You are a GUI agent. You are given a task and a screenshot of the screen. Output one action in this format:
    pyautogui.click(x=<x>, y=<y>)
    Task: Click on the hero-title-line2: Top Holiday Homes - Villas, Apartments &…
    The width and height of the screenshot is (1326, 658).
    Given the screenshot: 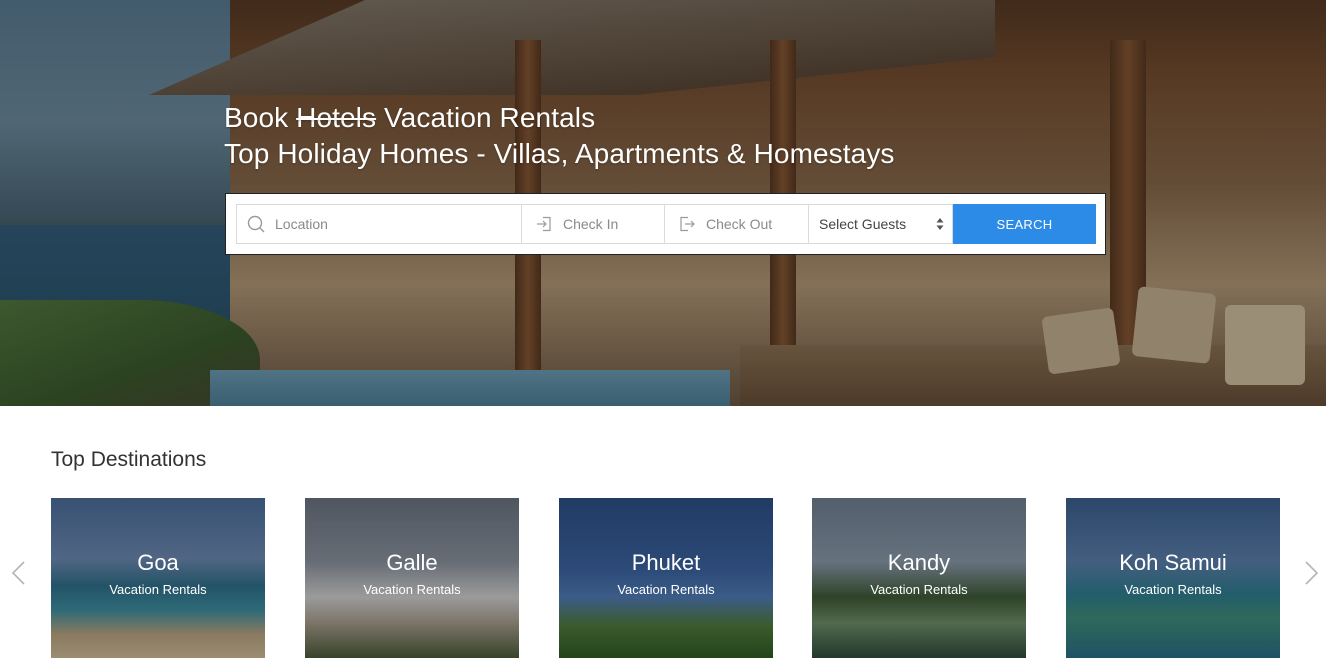 What is the action you would take?
    pyautogui.click(x=559, y=153)
    